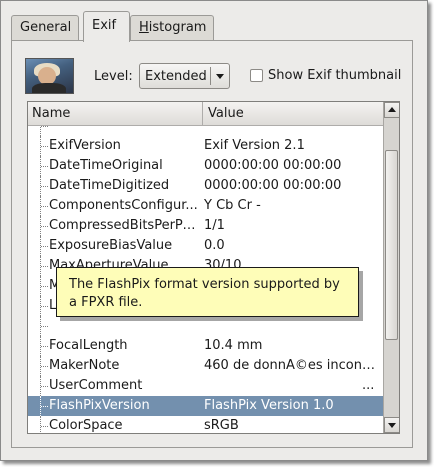  What do you see at coordinates (221, 425) in the screenshot?
I see `row-value: sRGB` at bounding box center [221, 425].